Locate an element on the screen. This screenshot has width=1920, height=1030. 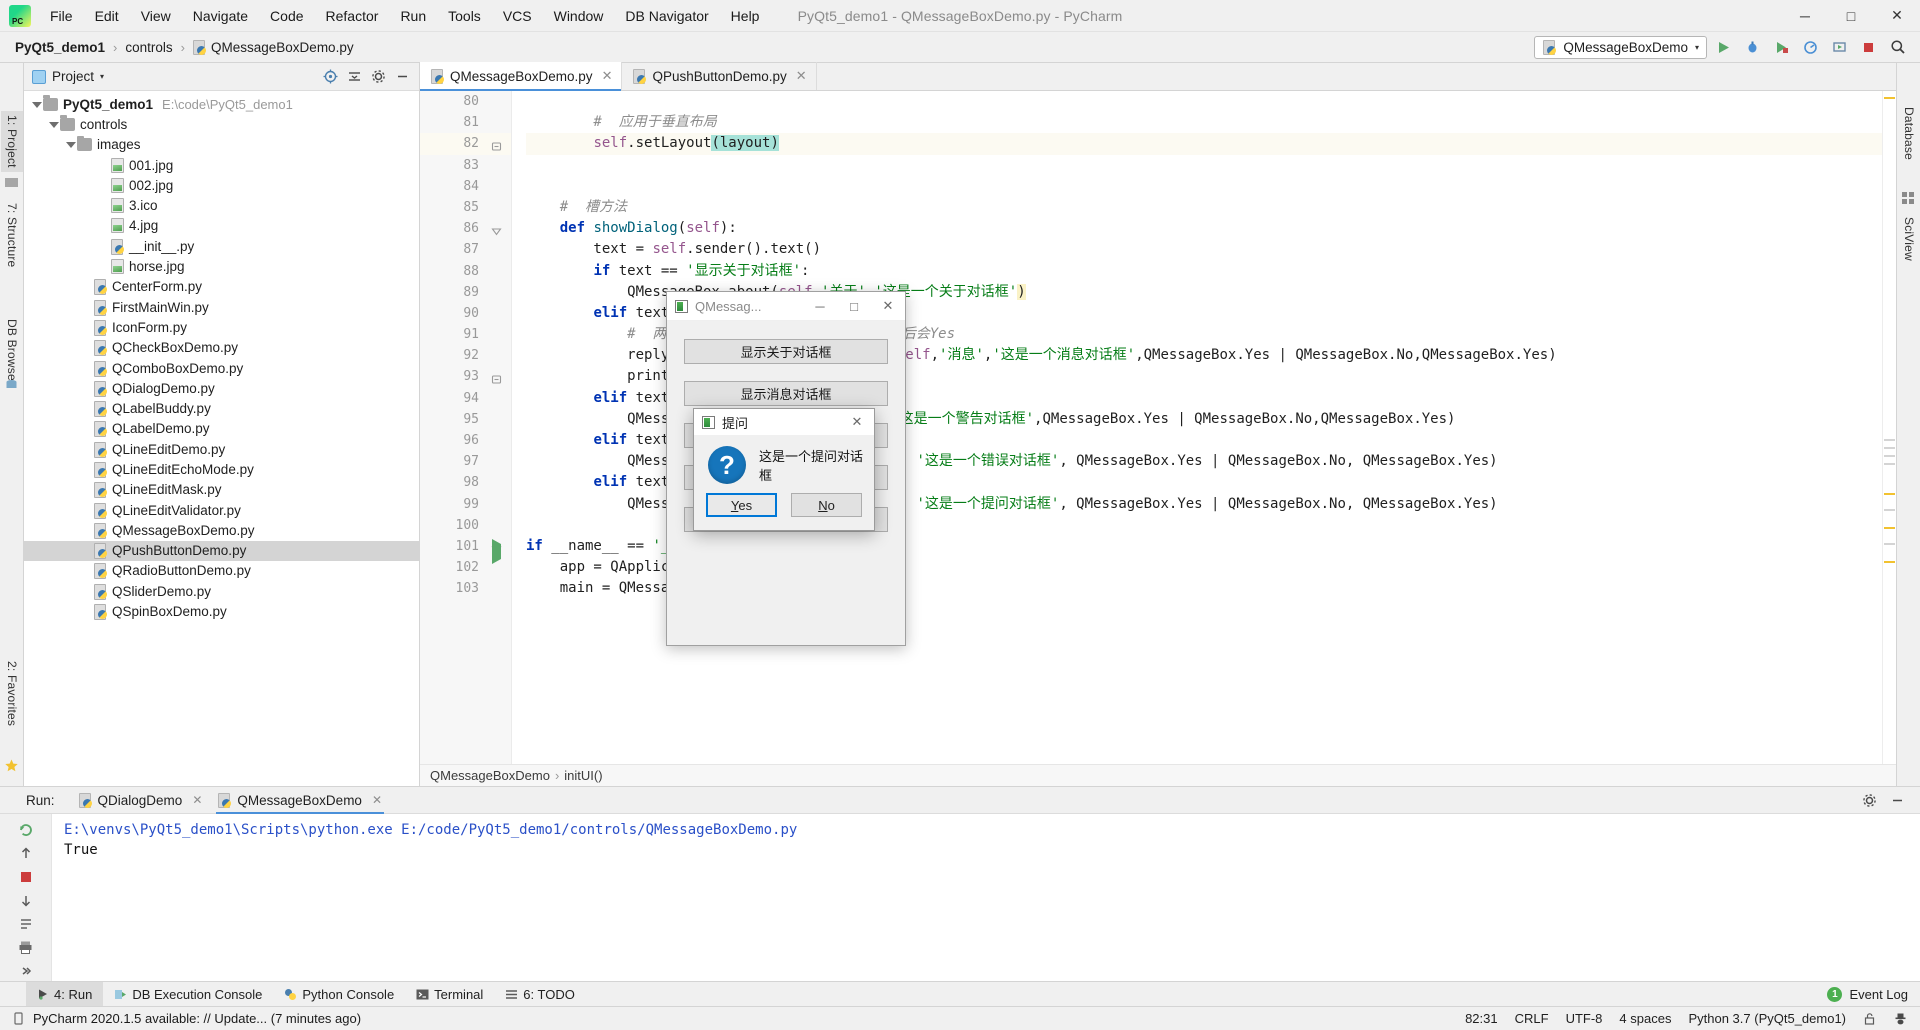
tree-item: QComboBoxDemo.py is located at coordinates (221, 368).